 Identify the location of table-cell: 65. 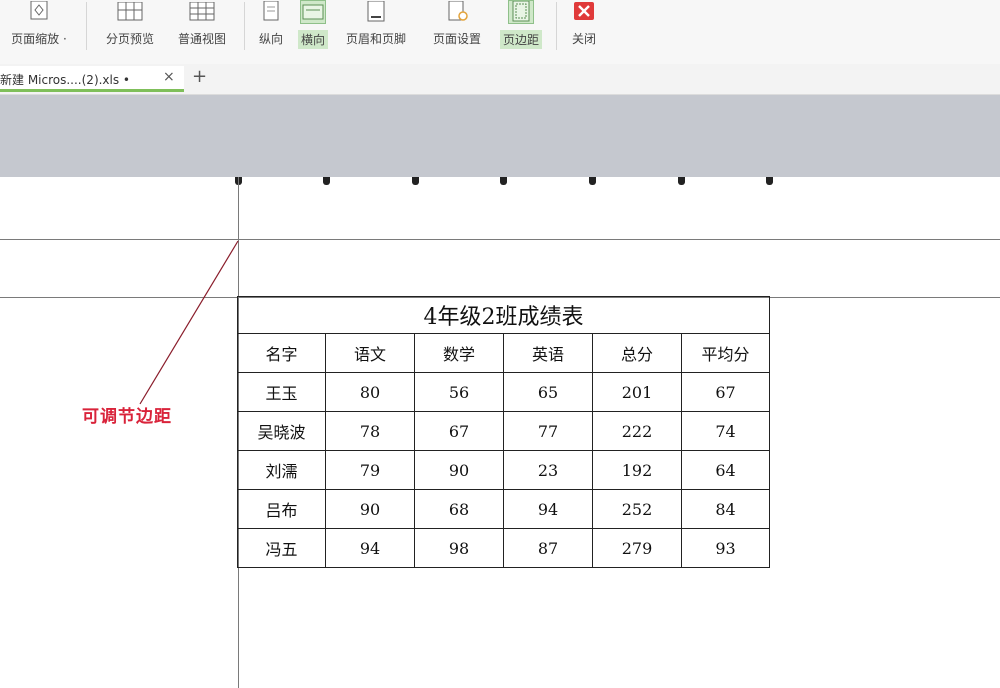
(548, 392).